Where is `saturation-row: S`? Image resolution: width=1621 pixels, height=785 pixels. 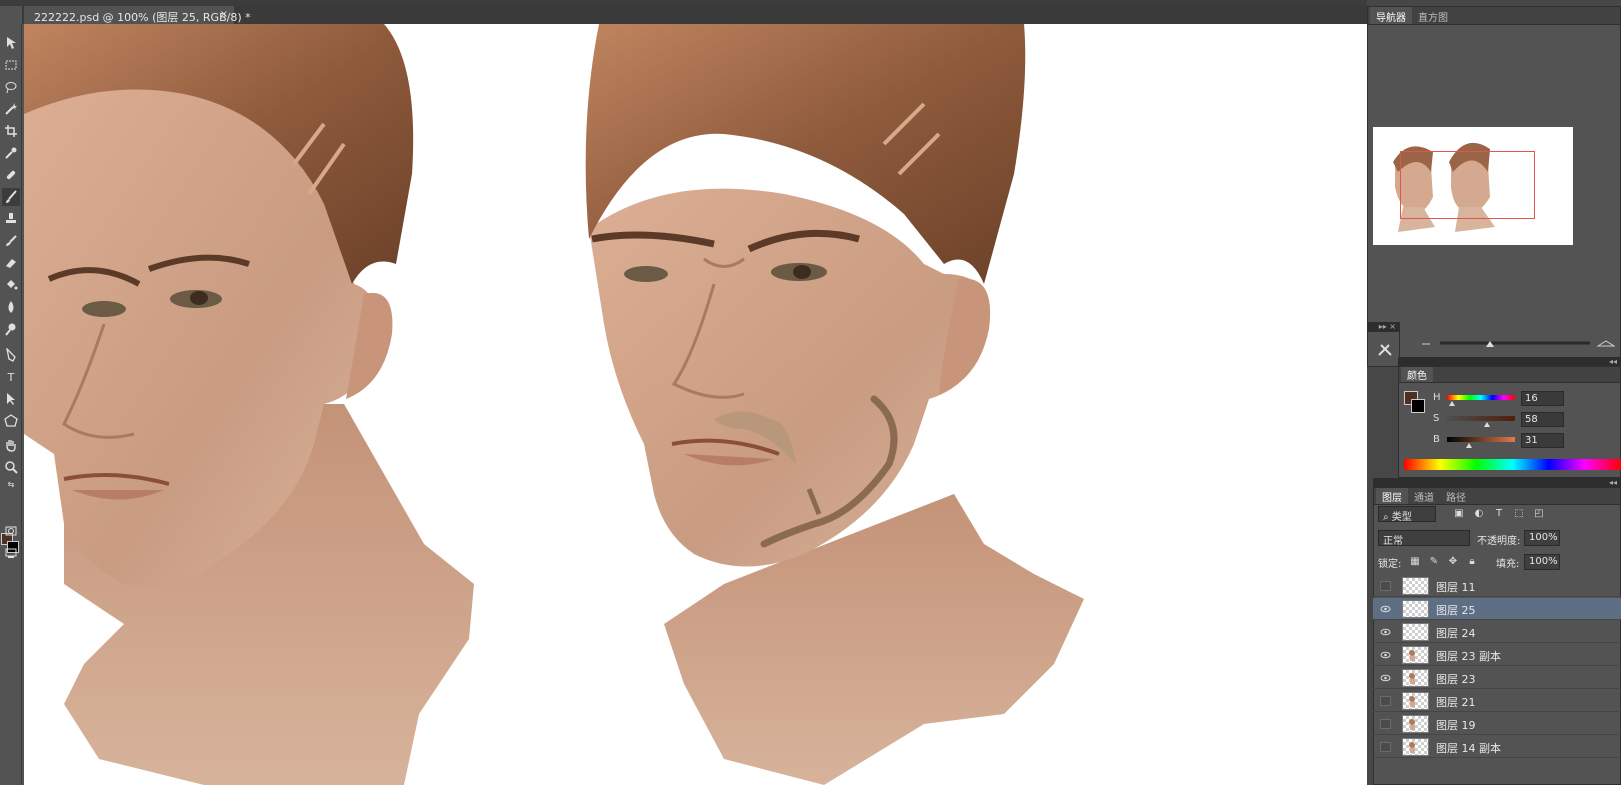 saturation-row: S is located at coordinates (1474, 420).